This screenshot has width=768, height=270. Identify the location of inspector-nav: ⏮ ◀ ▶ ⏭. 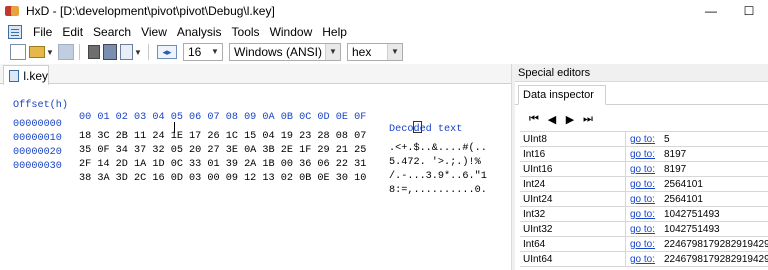
(561, 119).